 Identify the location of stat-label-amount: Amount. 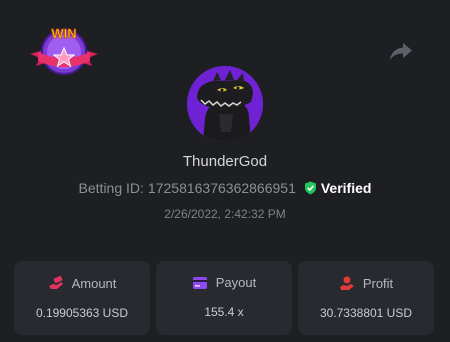
(94, 283).